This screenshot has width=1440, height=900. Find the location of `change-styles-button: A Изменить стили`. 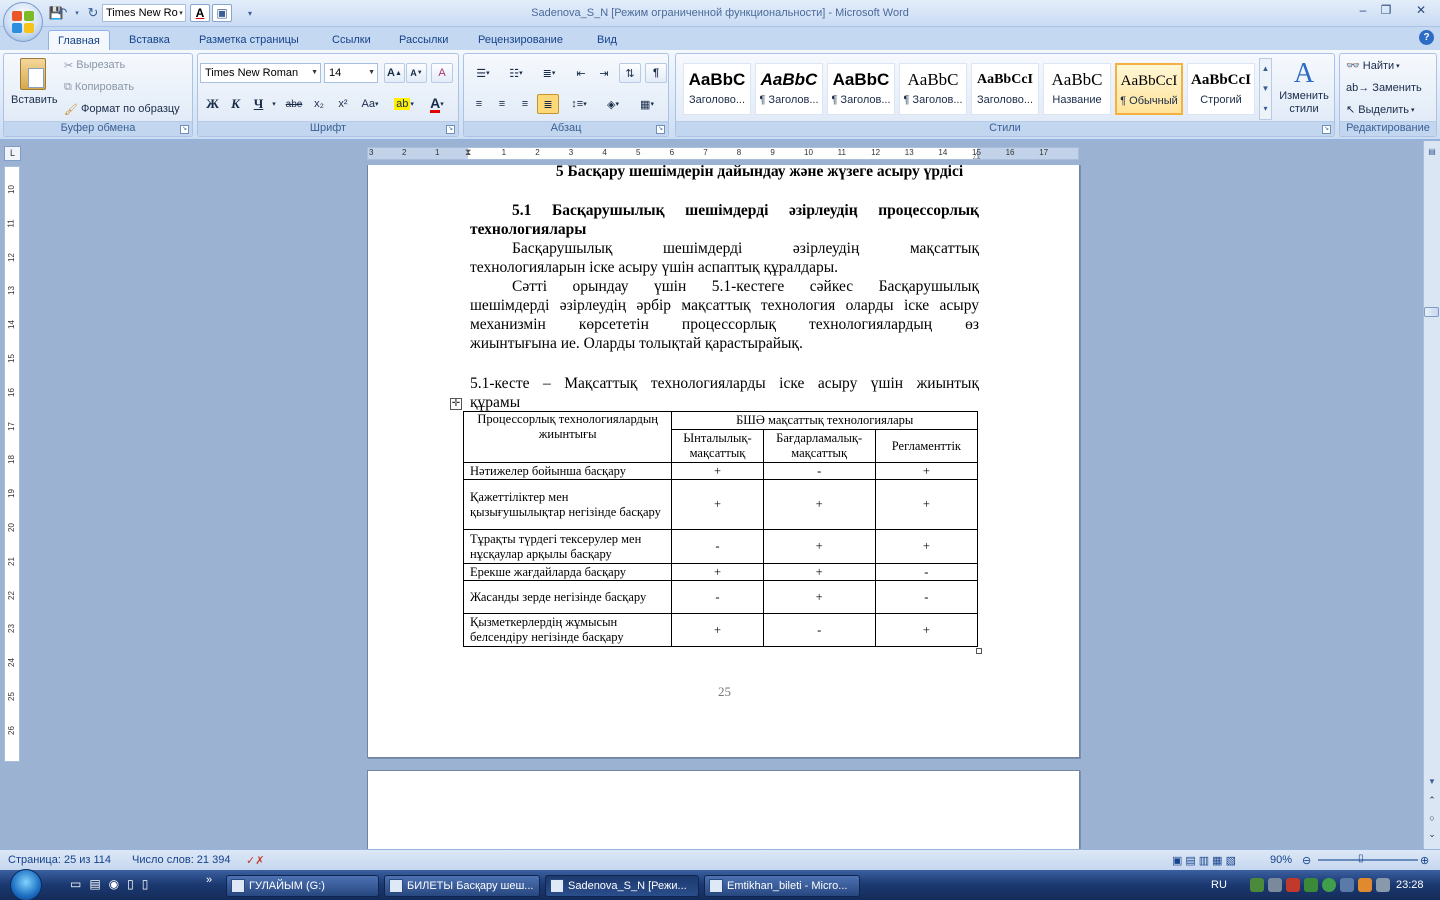

change-styles-button: A Изменить стили is located at coordinates (1304, 89).